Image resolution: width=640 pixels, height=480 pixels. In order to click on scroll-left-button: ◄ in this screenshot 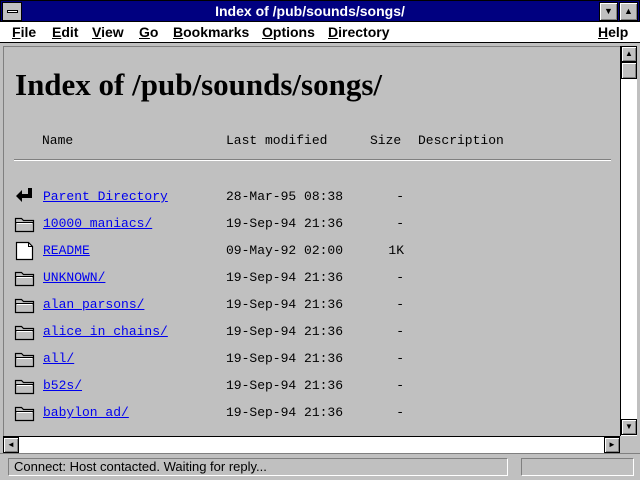, I will do `click(11, 445)`.